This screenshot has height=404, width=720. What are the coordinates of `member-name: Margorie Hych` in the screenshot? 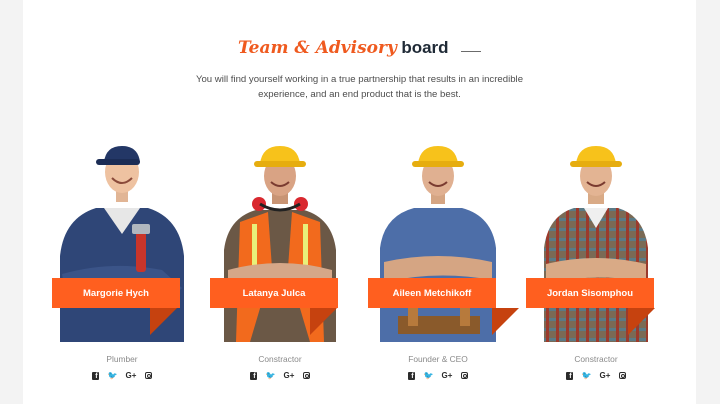 It's located at (116, 293).